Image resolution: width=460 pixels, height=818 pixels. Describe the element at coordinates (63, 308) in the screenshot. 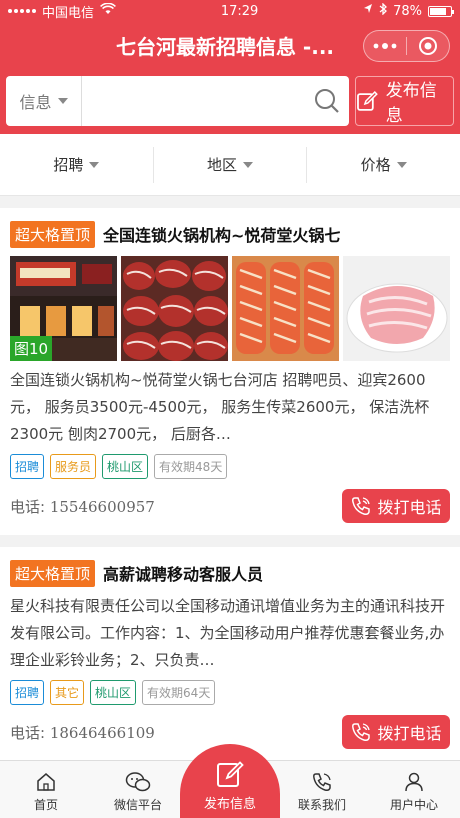

I see `restaurant-photo: 图10` at that location.